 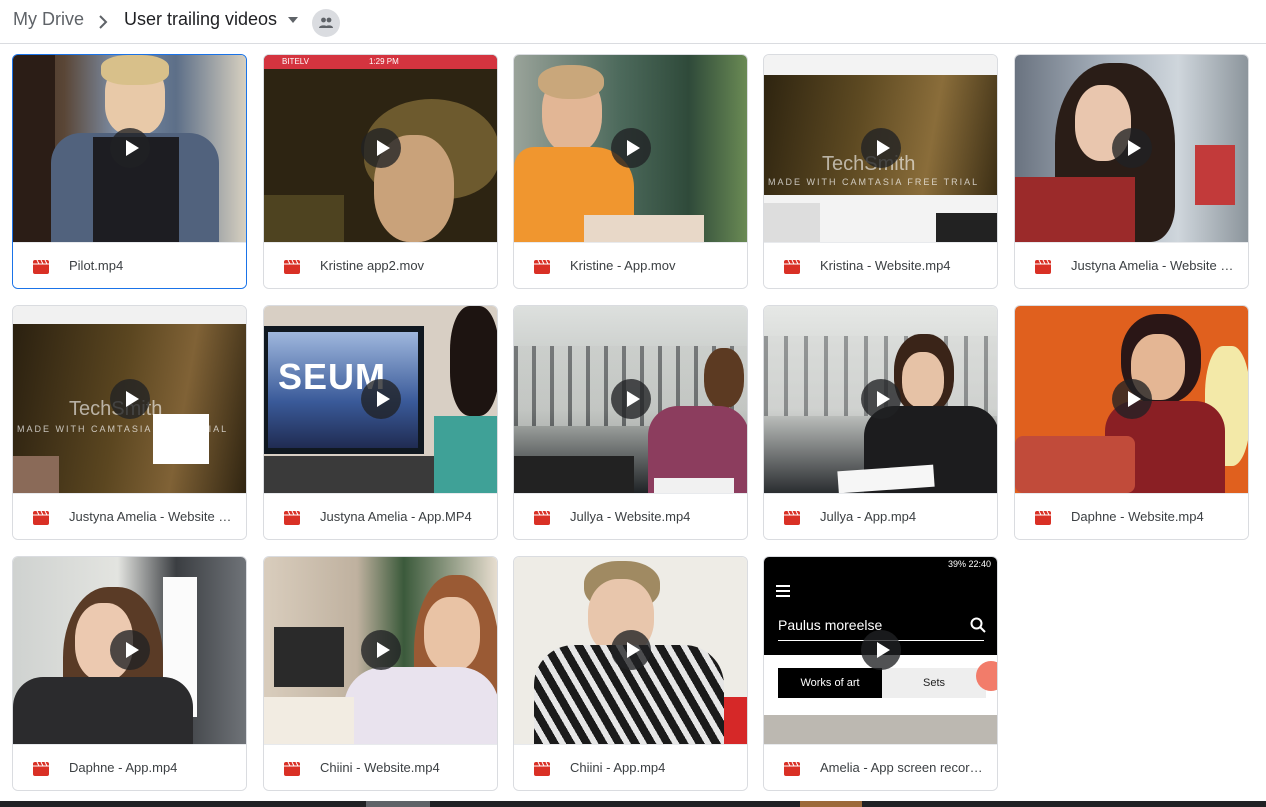 I want to click on watermark-trial: MADE WITH CAMTASIA FREE TRIAL, so click(x=874, y=182).